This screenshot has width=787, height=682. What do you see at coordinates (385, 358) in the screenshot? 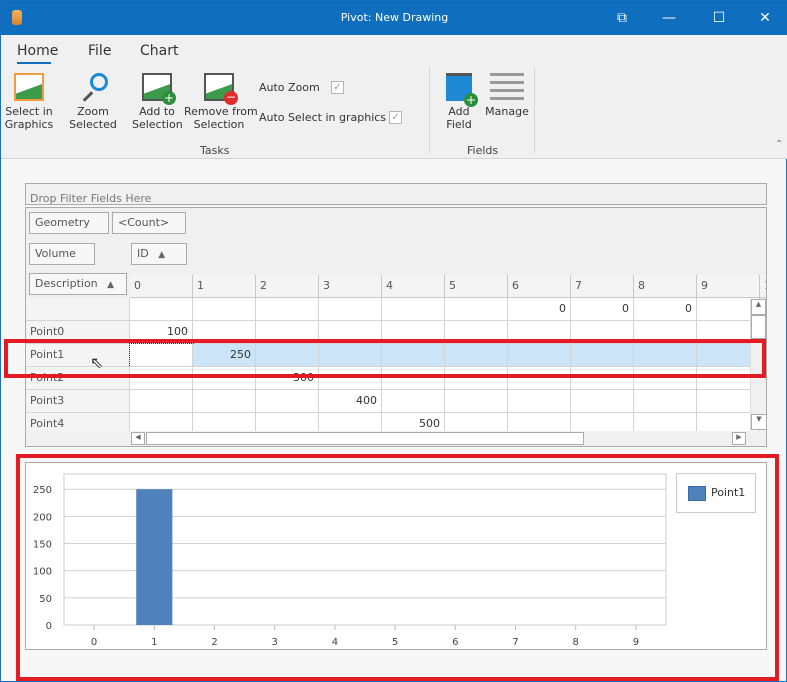
I see `row-highlight-annotation` at bounding box center [385, 358].